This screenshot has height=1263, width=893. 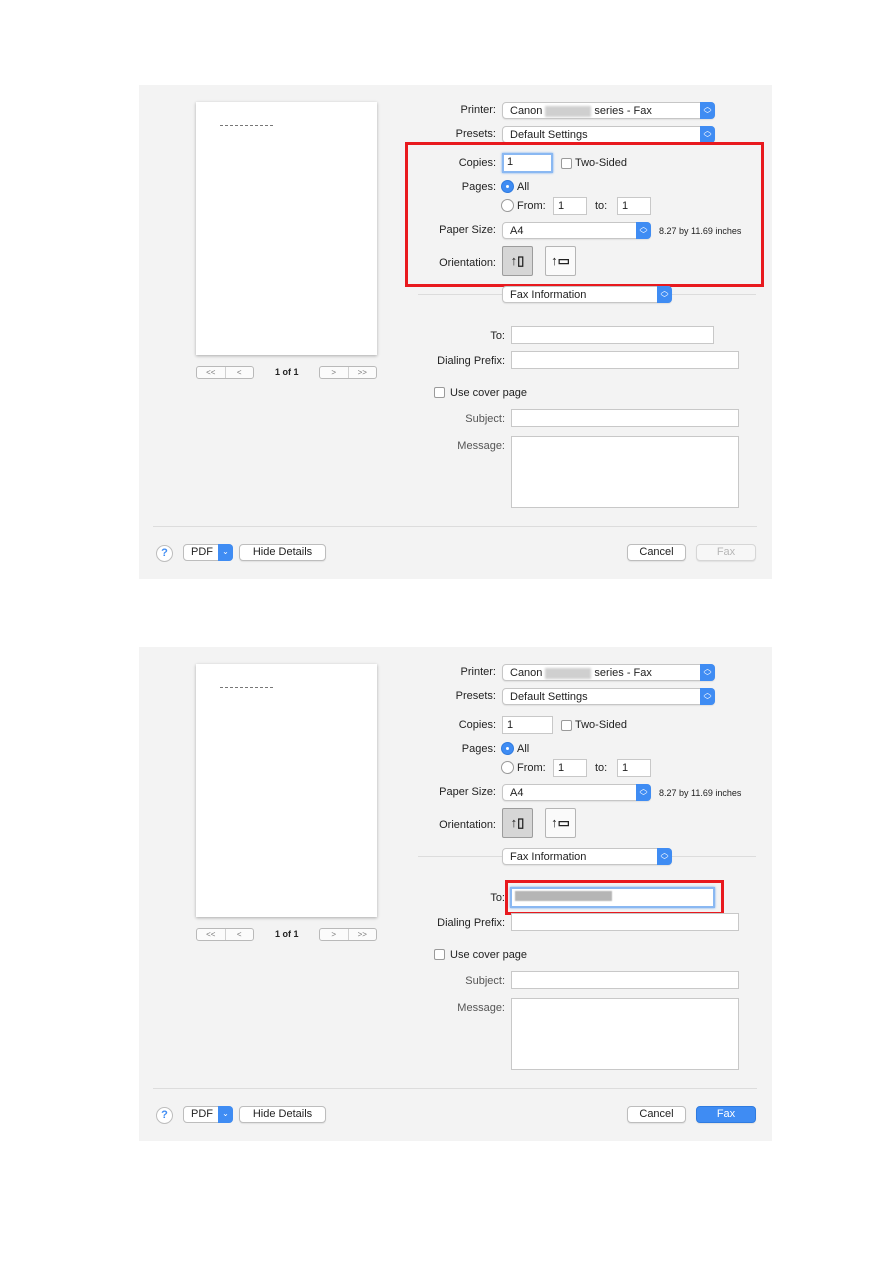 I want to click on portrait-icon: ↑▯, so click(x=517, y=822).